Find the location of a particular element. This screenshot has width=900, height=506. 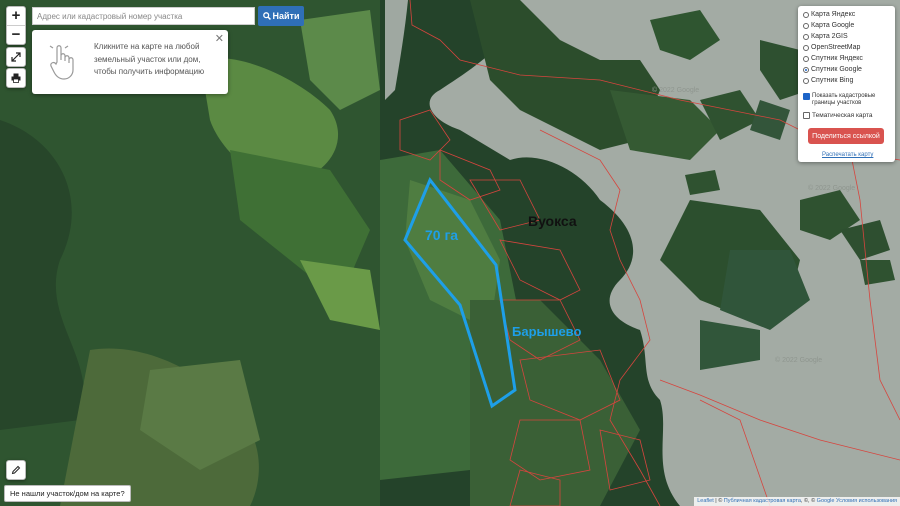

layer-option-yandex-map: Карта Яндекс is located at coordinates (829, 14).